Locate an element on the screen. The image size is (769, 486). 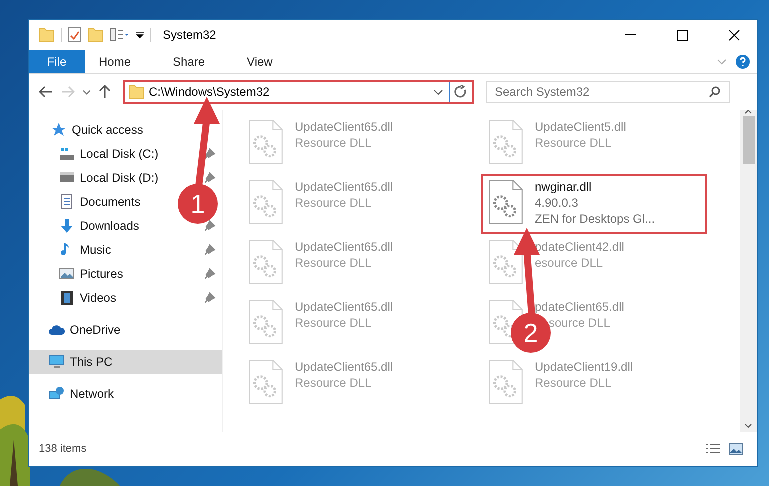
recent-locations-button is located at coordinates (87, 92).